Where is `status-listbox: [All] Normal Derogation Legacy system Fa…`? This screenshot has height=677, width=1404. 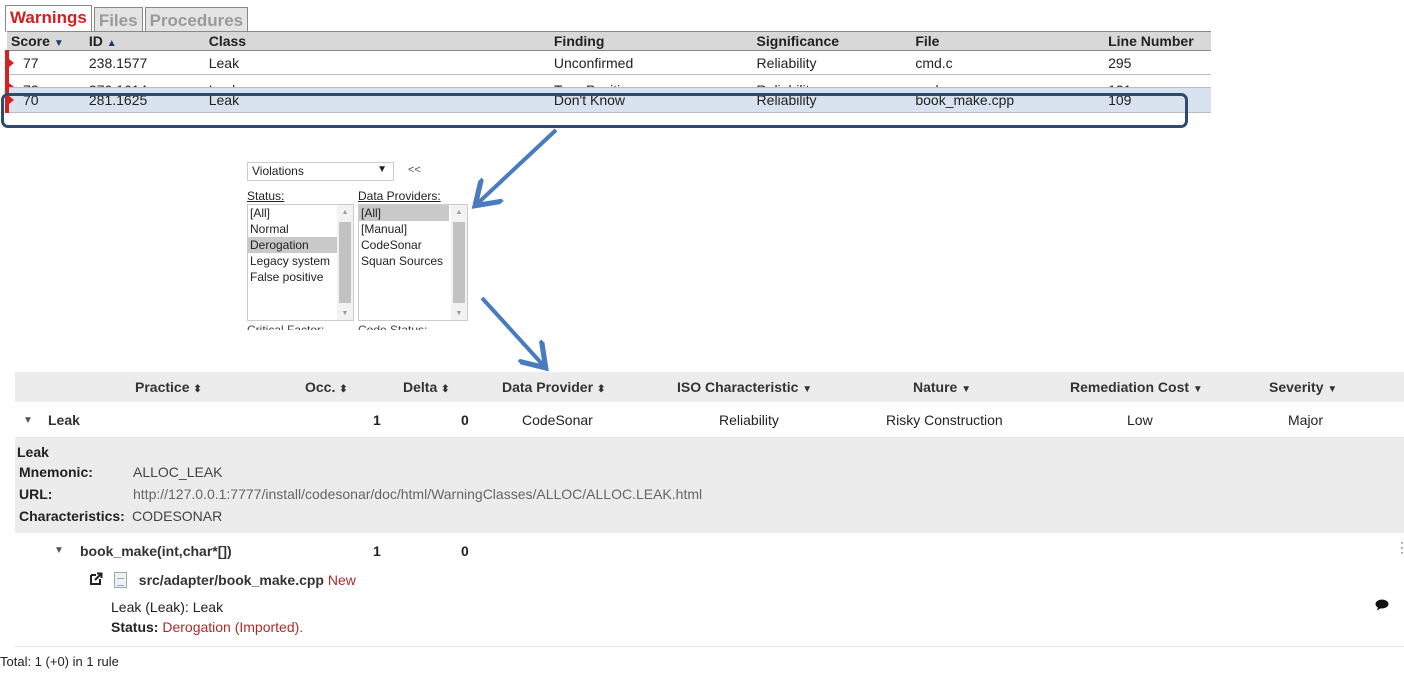
status-listbox: [All] Normal Derogation Legacy system Fa… is located at coordinates (300, 262).